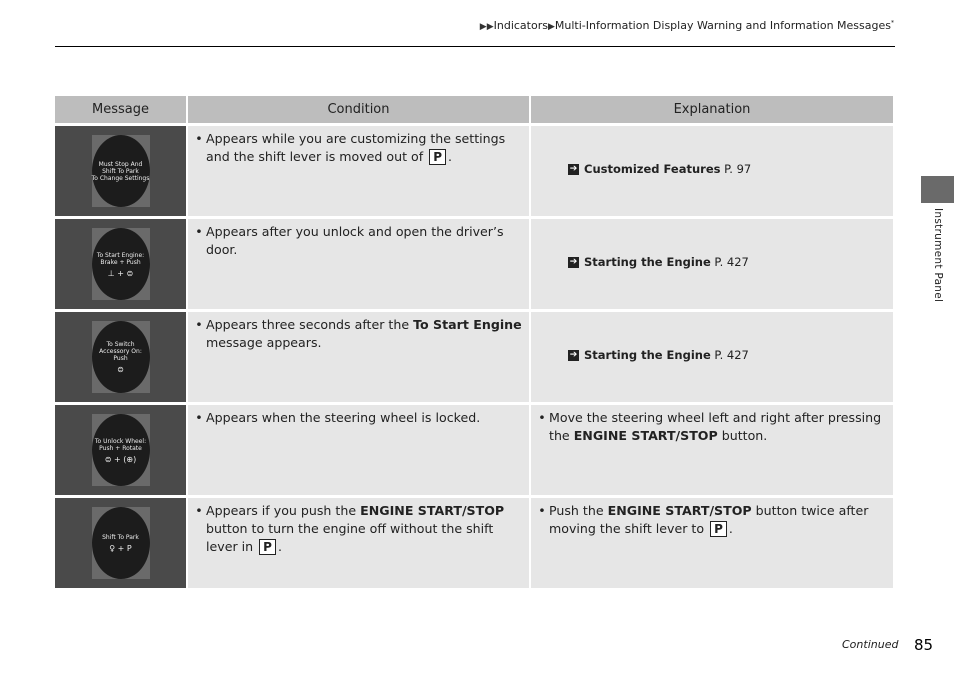 Image resolution: width=954 pixels, height=674 pixels. I want to click on explanation-text-end: button., so click(744, 435).